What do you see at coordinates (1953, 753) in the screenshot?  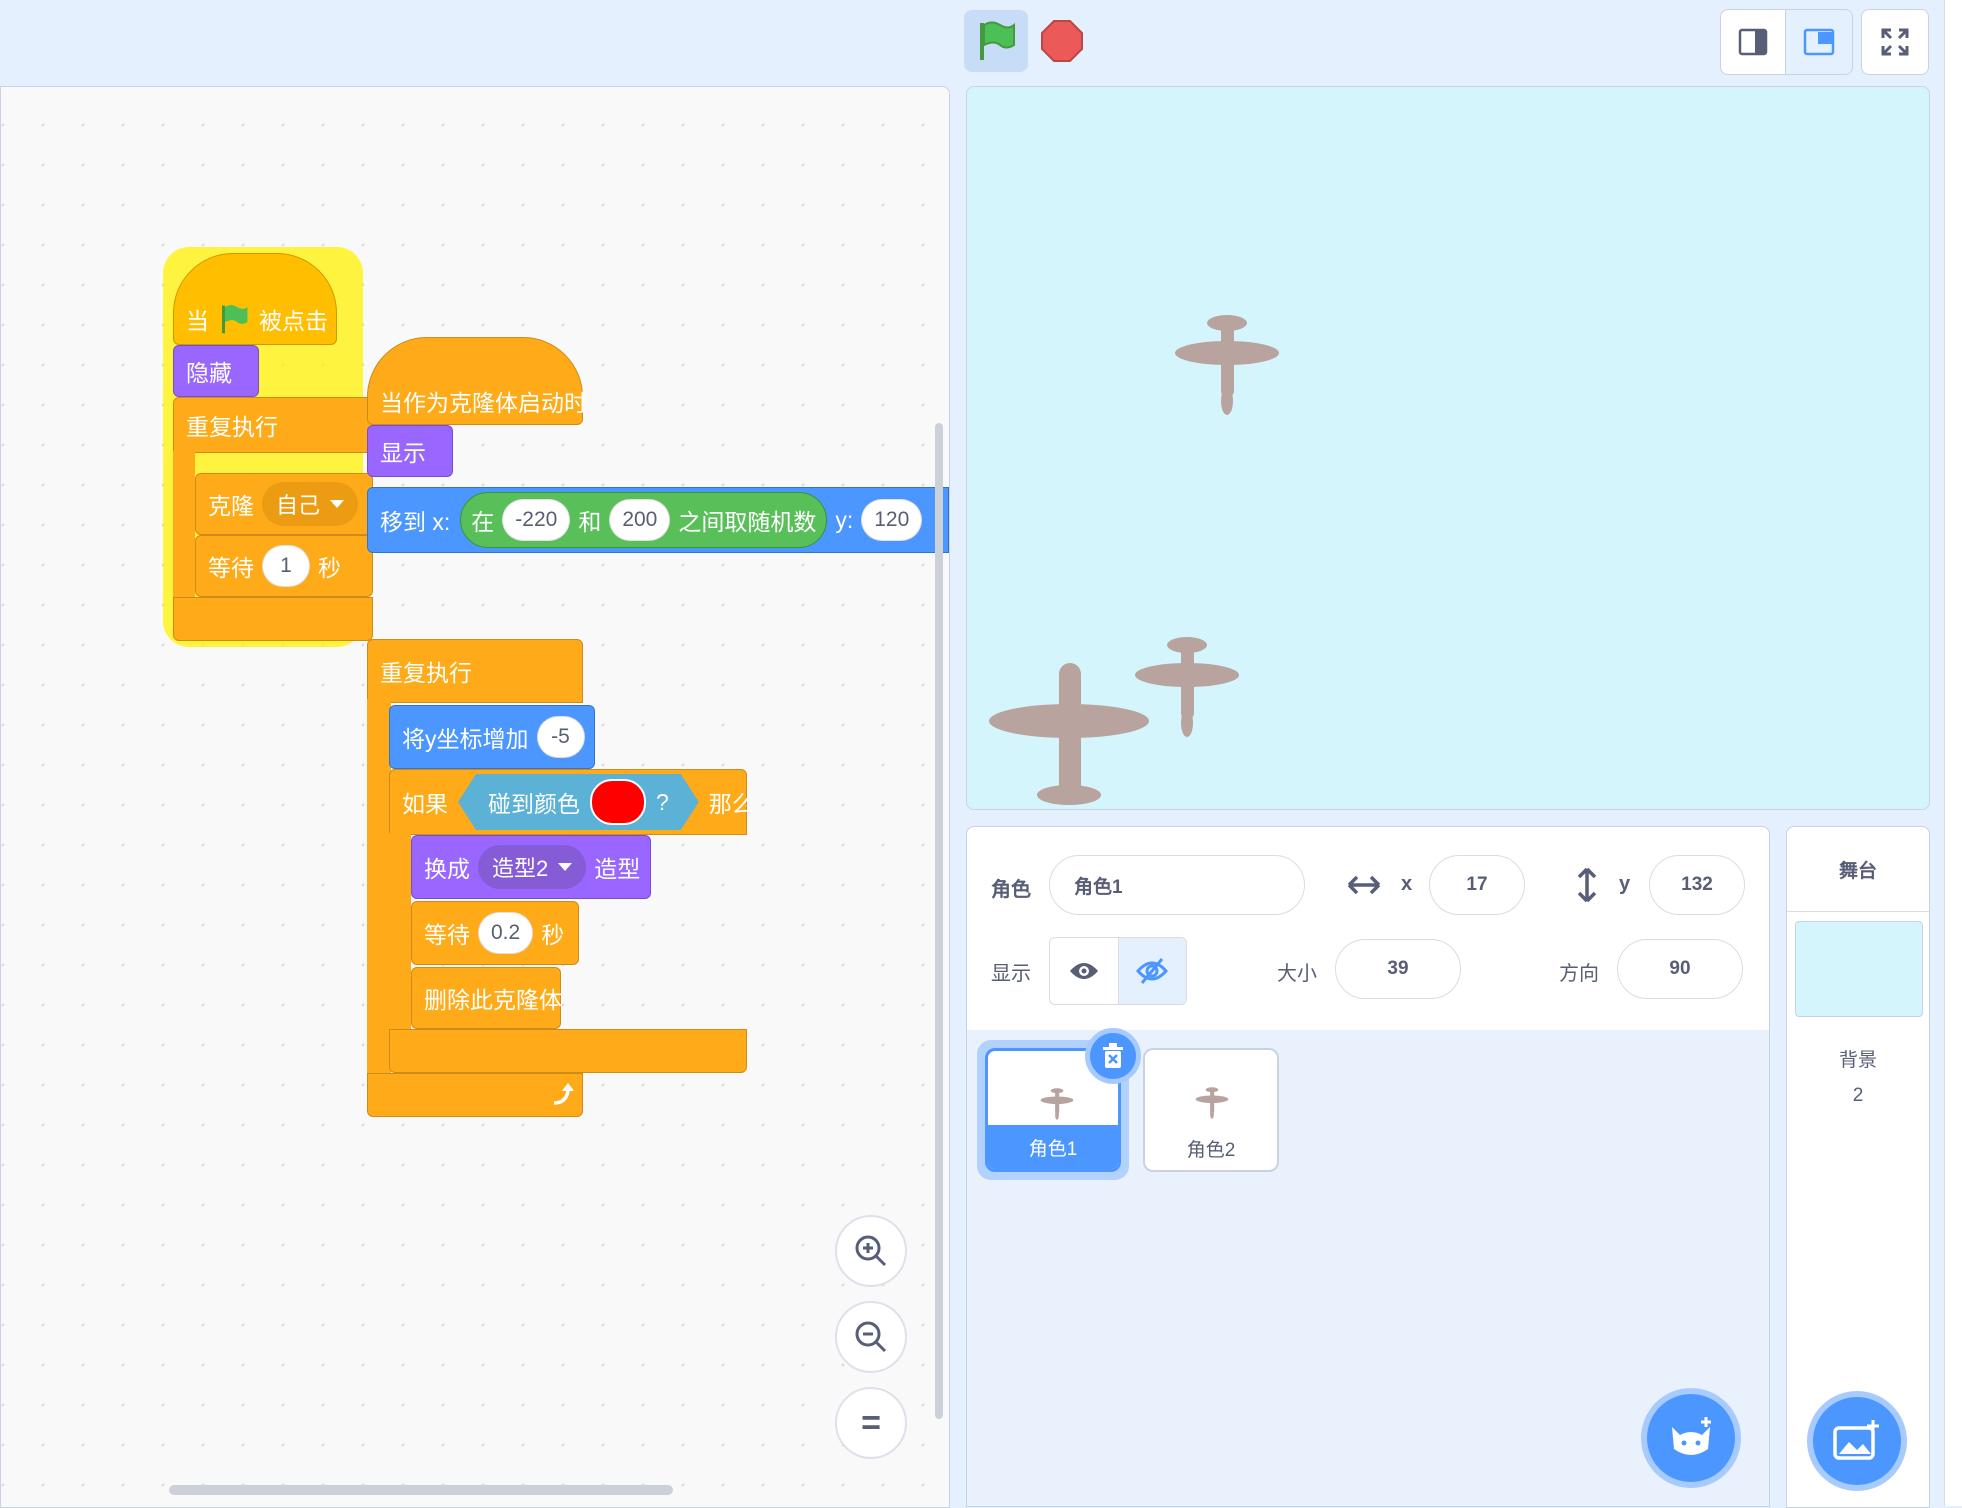 I see `window-right-edge` at bounding box center [1953, 753].